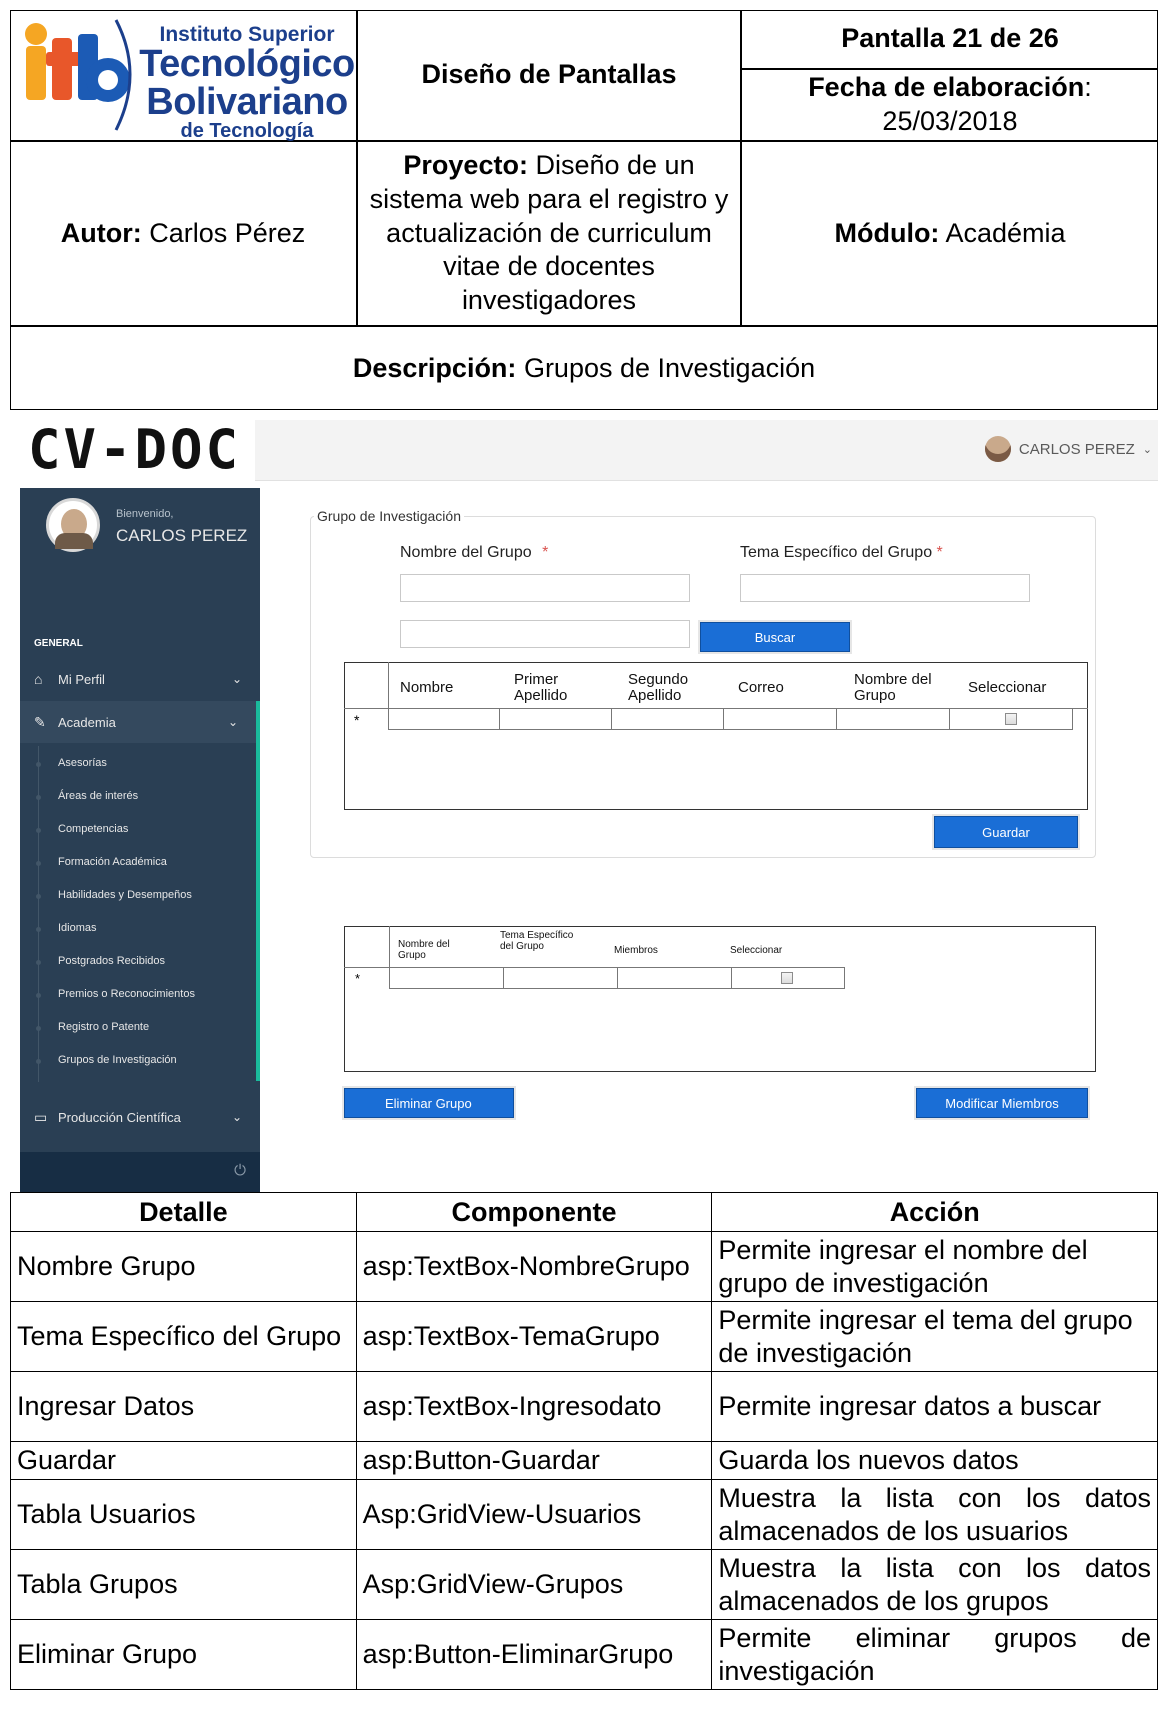  I want to click on description-label: Descripción:, so click(434, 367).